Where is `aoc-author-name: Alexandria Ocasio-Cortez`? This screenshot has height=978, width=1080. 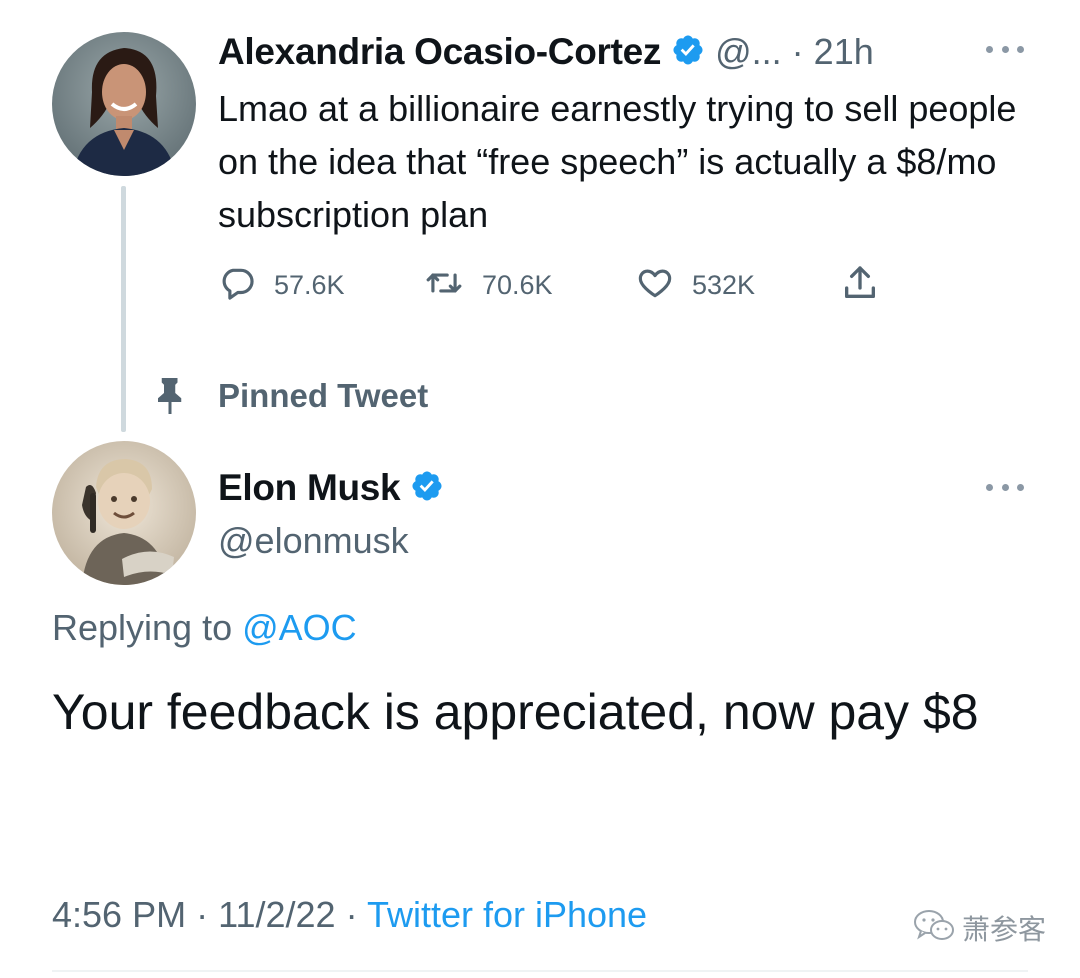
aoc-author-name: Alexandria Ocasio-Cortez is located at coordinates (439, 52).